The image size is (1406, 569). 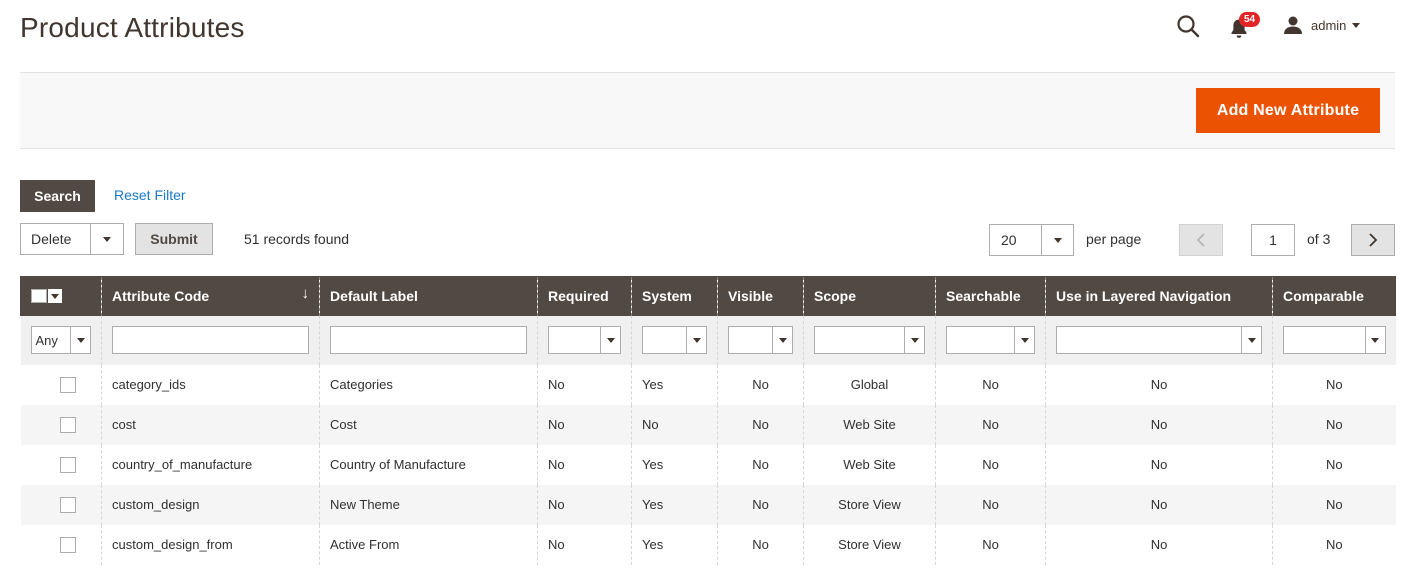 What do you see at coordinates (990, 296) in the screenshot?
I see `column-header-searchable: Searchable` at bounding box center [990, 296].